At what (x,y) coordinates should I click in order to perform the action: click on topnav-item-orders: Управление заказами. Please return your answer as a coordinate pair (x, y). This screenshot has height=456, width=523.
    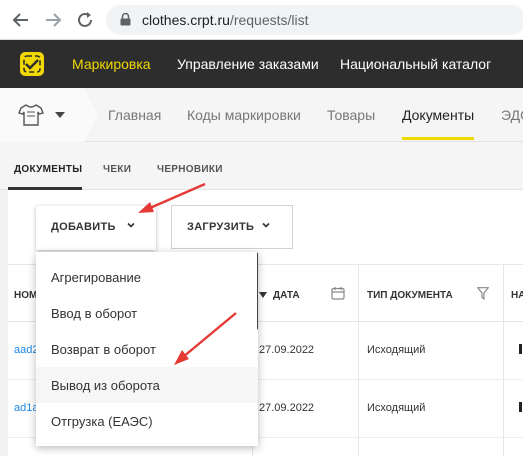
    Looking at the image, I should click on (248, 64).